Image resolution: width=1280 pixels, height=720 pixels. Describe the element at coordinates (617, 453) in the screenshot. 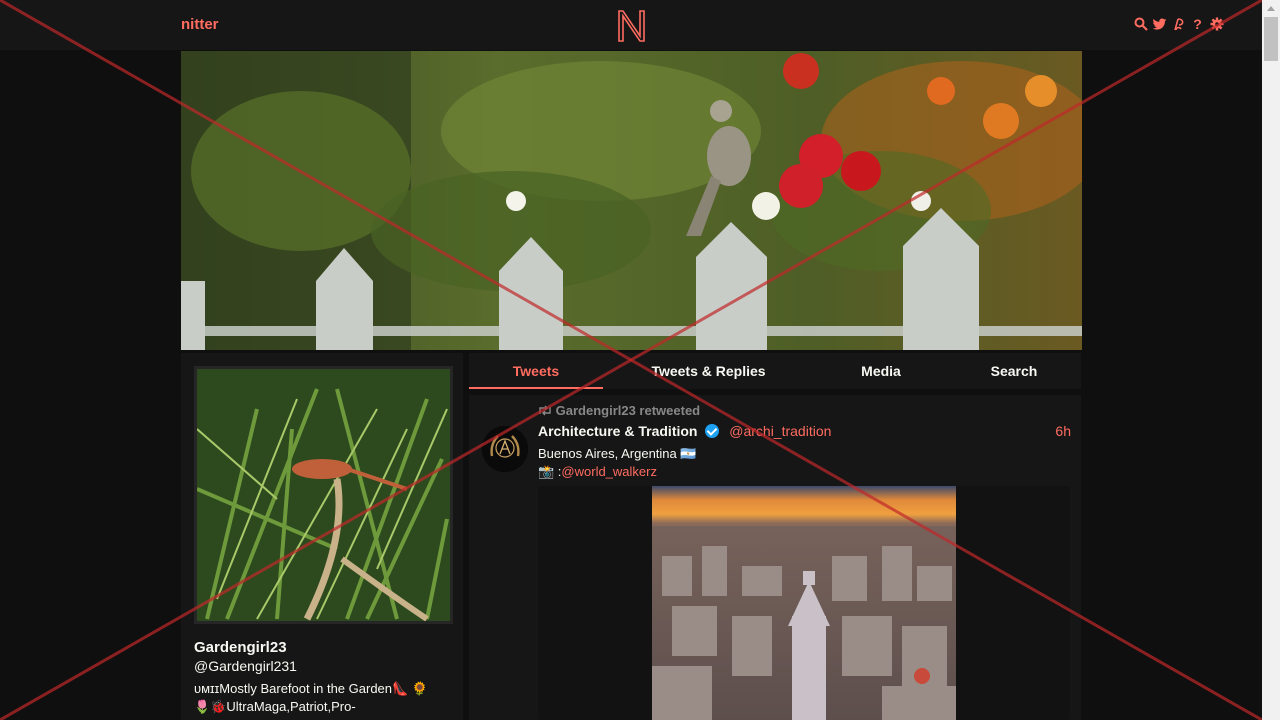

I see `tweet-text-line: Buenos Aires, Argentina 🇦🇷` at that location.